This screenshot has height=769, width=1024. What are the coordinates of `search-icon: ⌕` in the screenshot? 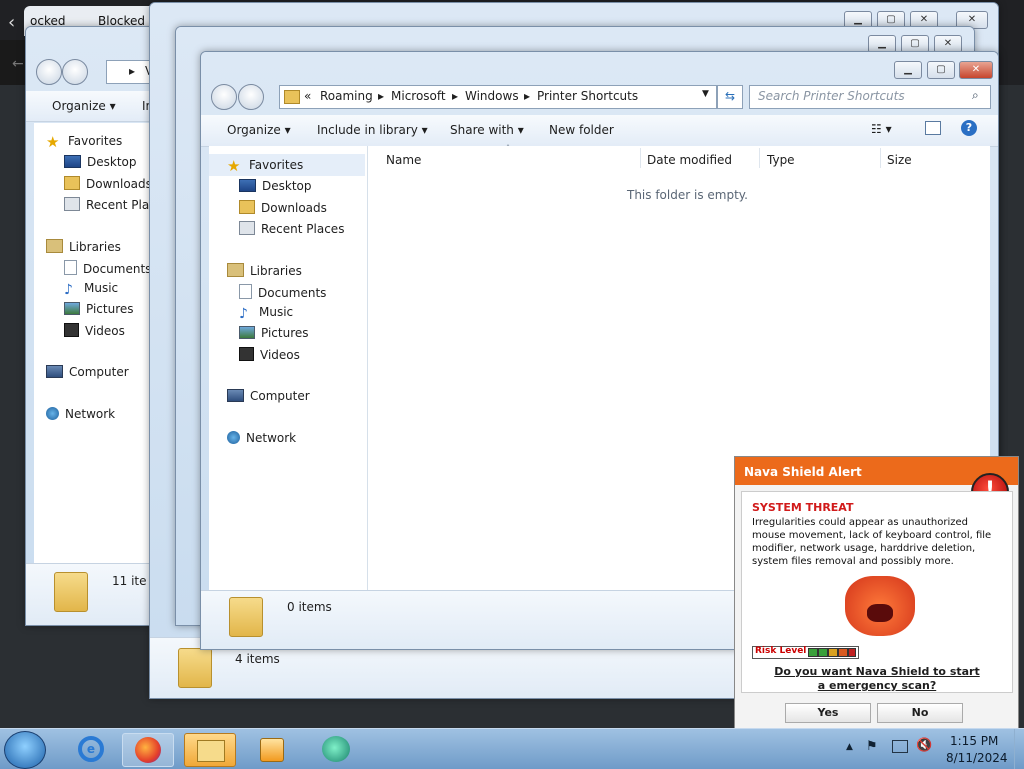 It's located at (975, 95).